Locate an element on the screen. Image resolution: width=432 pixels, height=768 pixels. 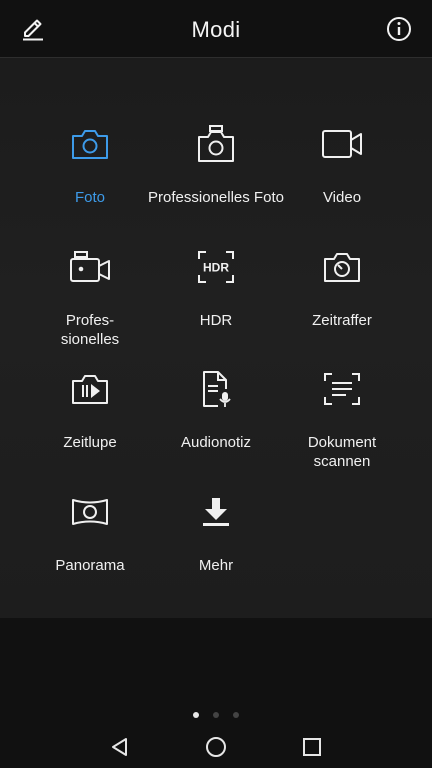
home-button is located at coordinates (216, 747).